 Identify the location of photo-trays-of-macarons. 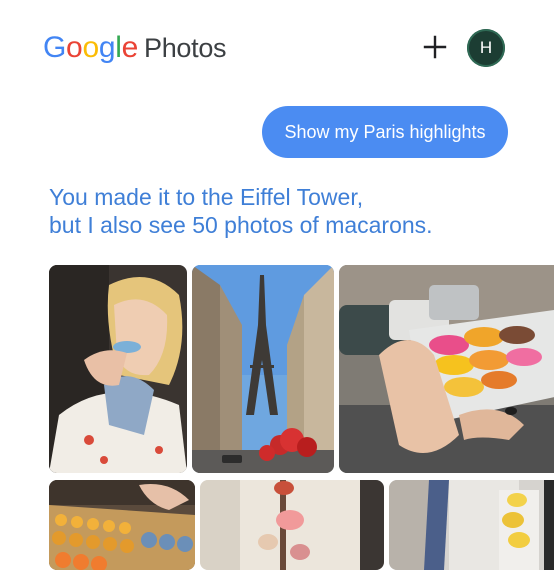
(122, 525).